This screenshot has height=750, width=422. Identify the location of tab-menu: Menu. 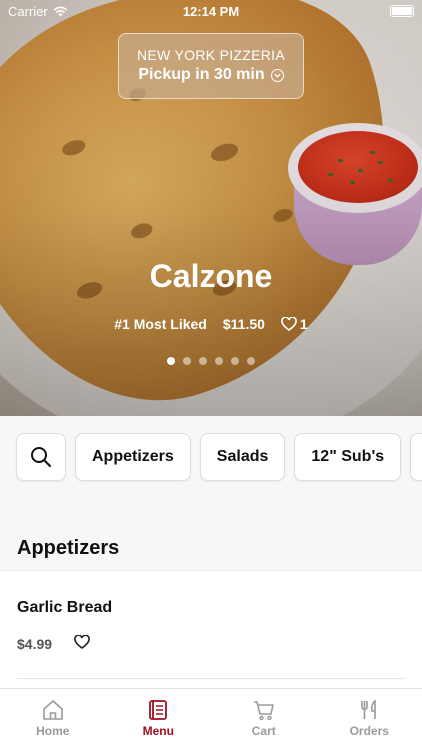
(159, 719).